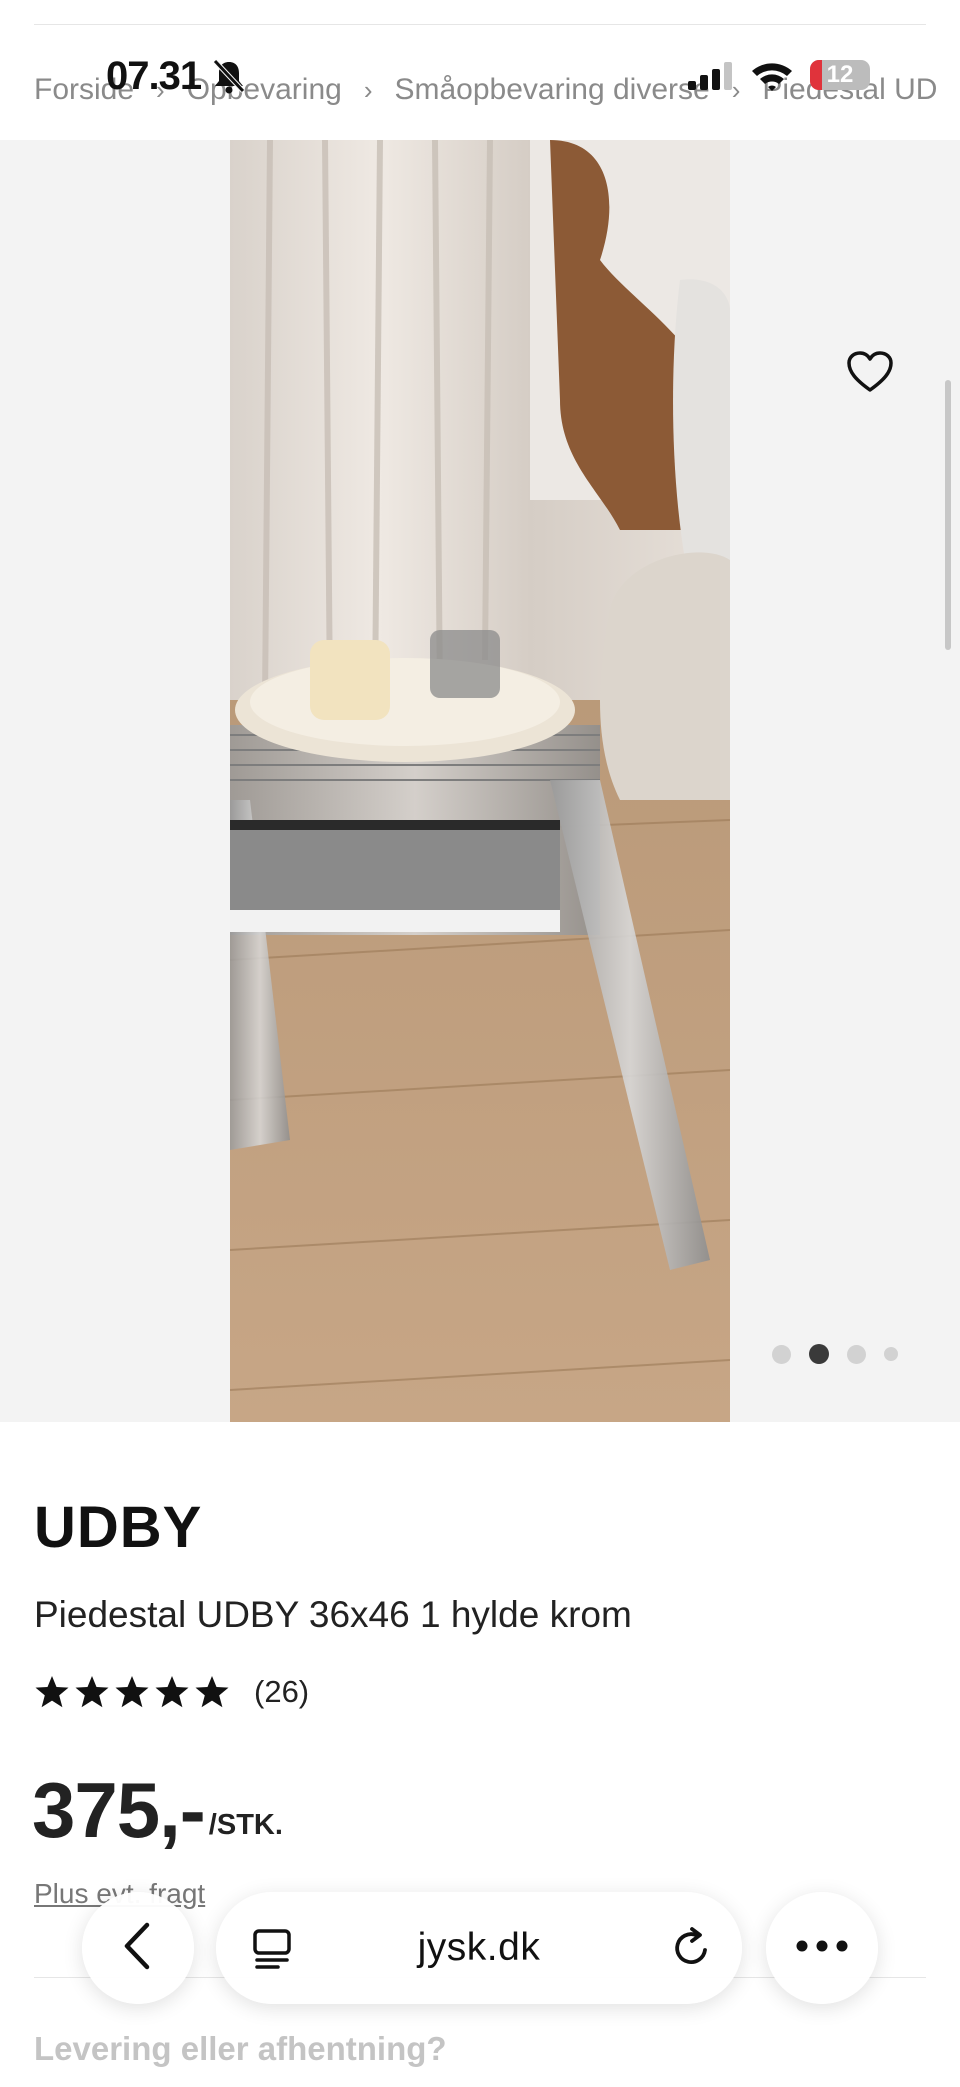 This screenshot has width=960, height=2087. Describe the element at coordinates (119, 1810) in the screenshot. I see `price-value: 375,-` at that location.